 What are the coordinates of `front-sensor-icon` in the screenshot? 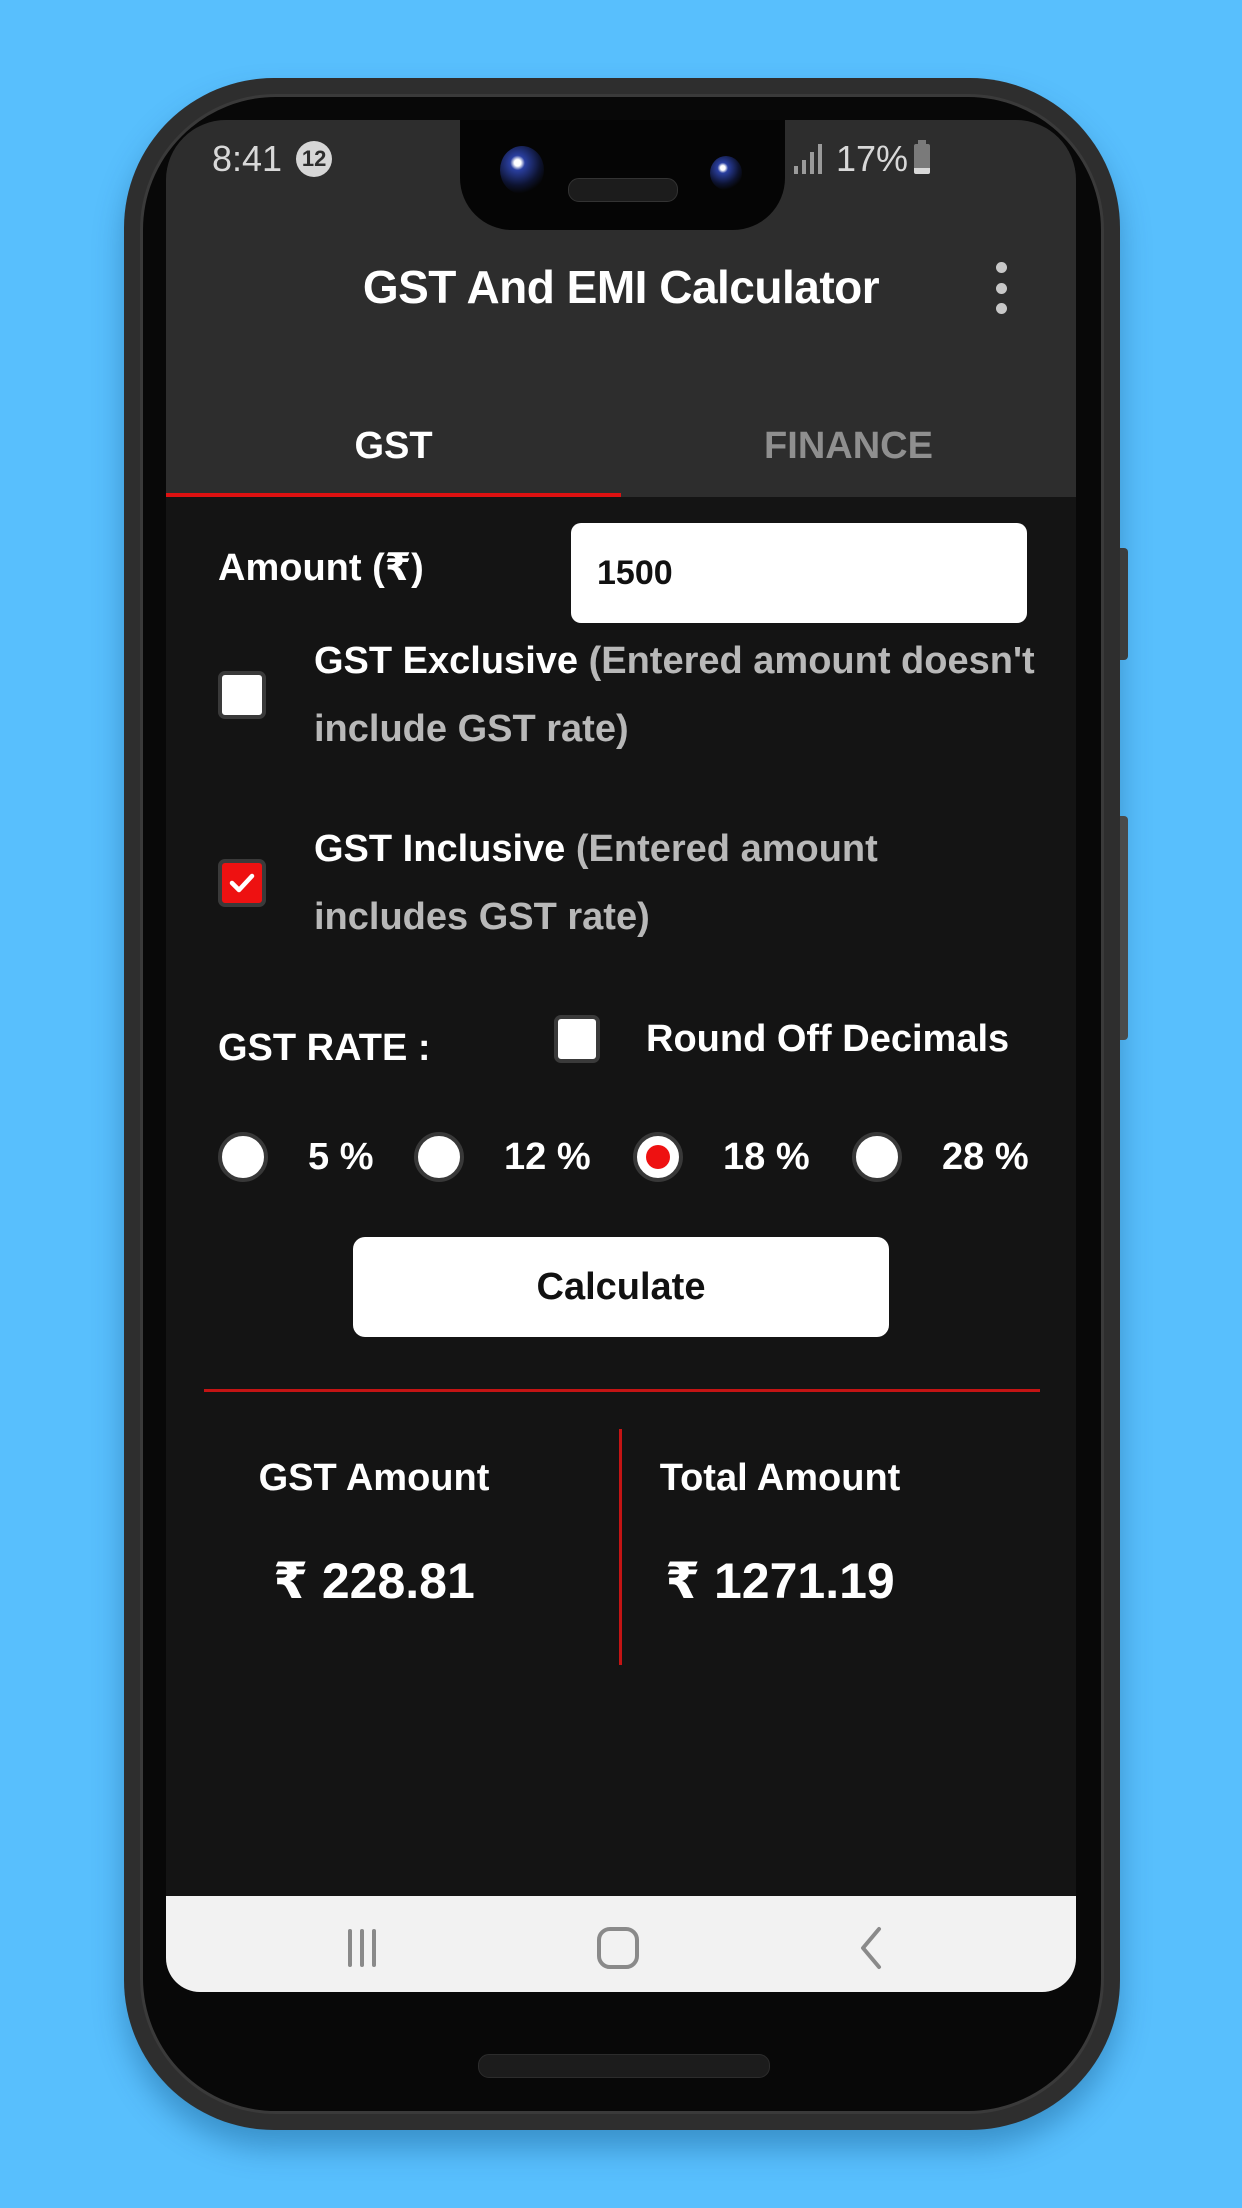 It's located at (726, 173).